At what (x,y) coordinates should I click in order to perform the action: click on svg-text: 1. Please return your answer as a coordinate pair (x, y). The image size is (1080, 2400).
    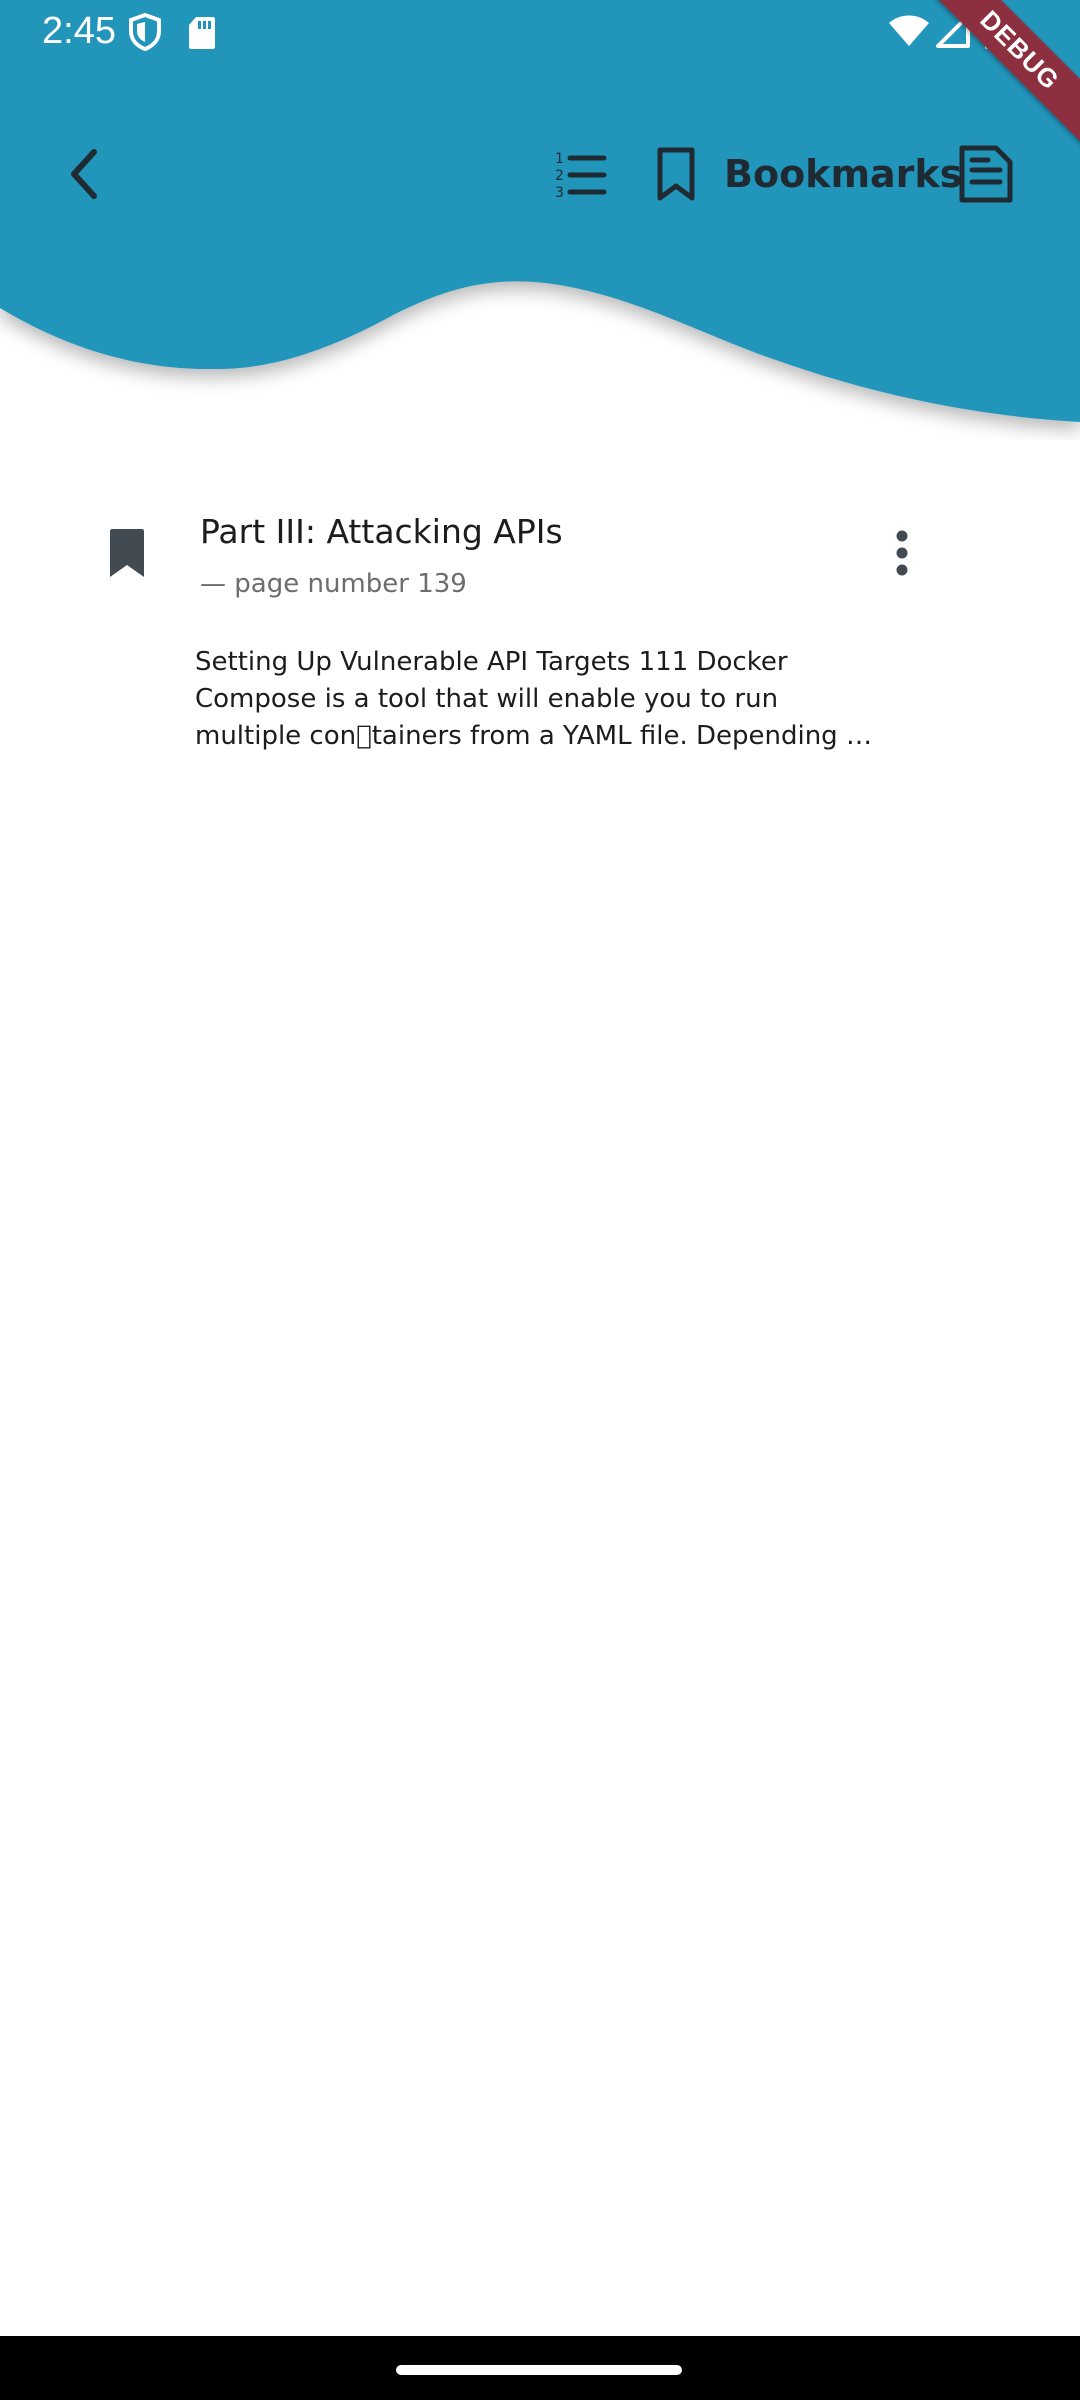
    Looking at the image, I should click on (559, 159).